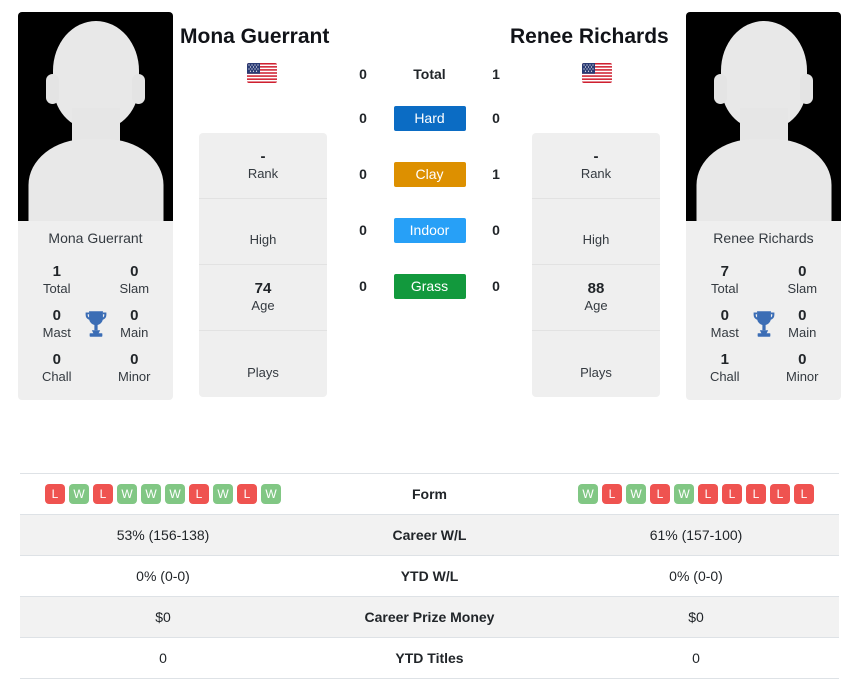 The image size is (859, 681). I want to click on table-row-career-wl: 53% (156-138) Career W/L 61% (157-100), so click(429, 535).